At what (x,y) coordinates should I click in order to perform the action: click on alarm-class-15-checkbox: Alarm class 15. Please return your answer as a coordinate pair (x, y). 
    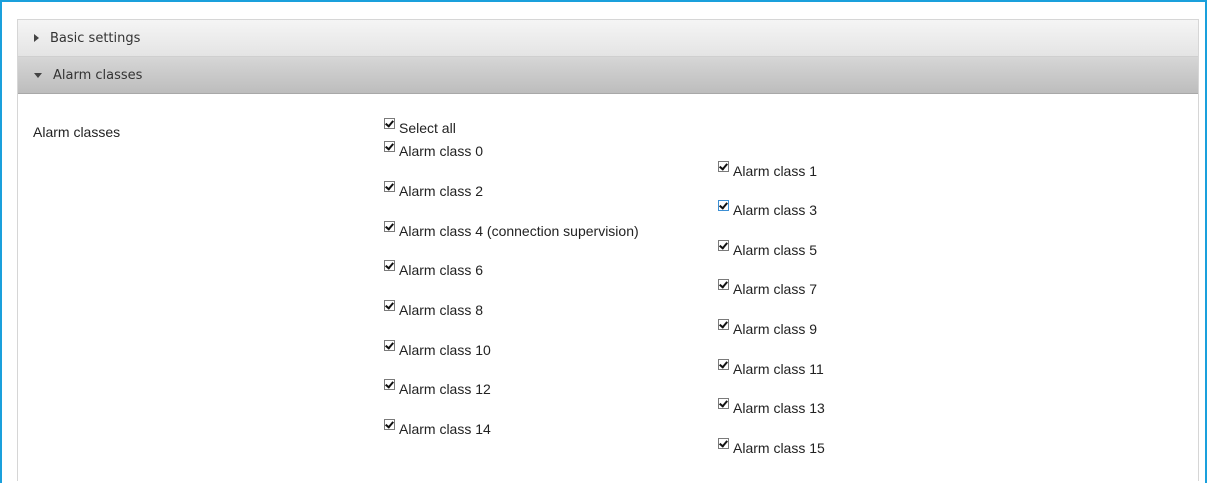
    Looking at the image, I should click on (771, 447).